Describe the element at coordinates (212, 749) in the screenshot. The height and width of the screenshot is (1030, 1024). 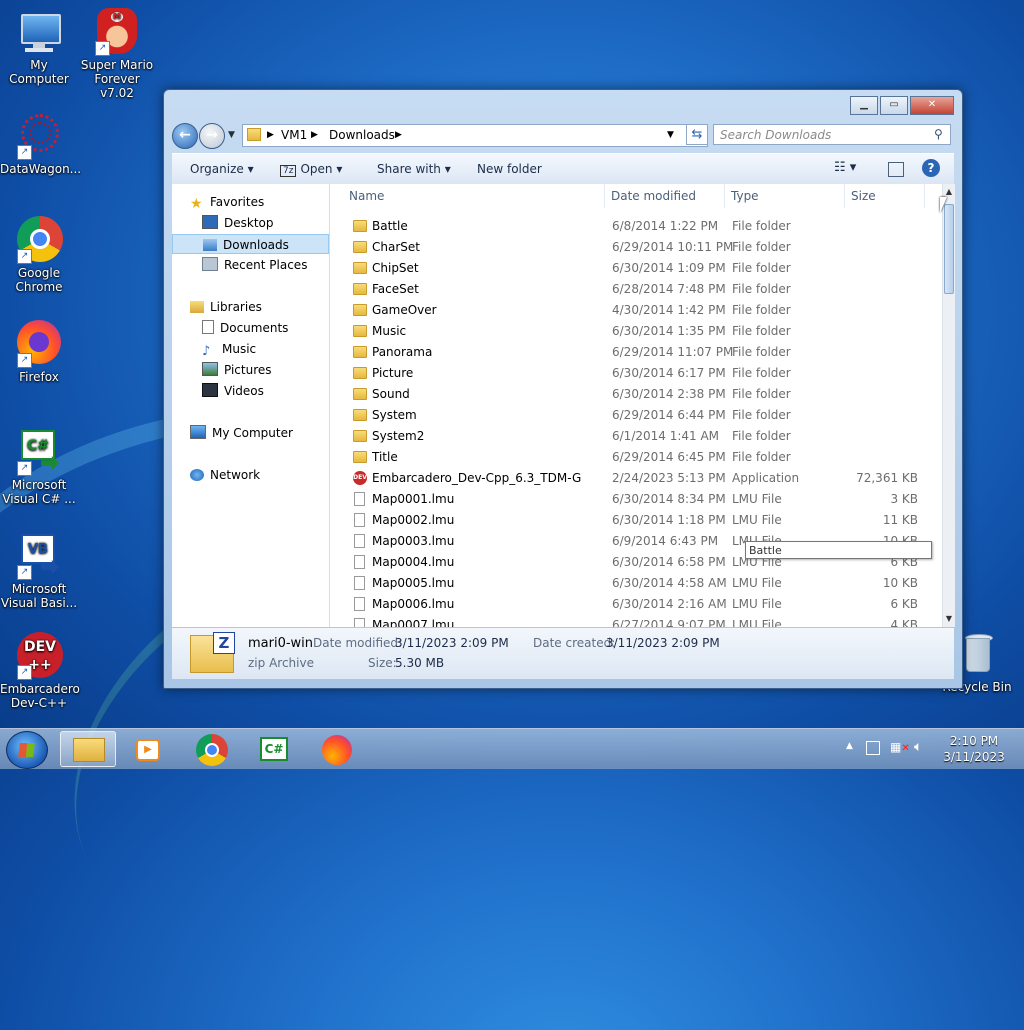
I see `taskbar-chrome` at that location.